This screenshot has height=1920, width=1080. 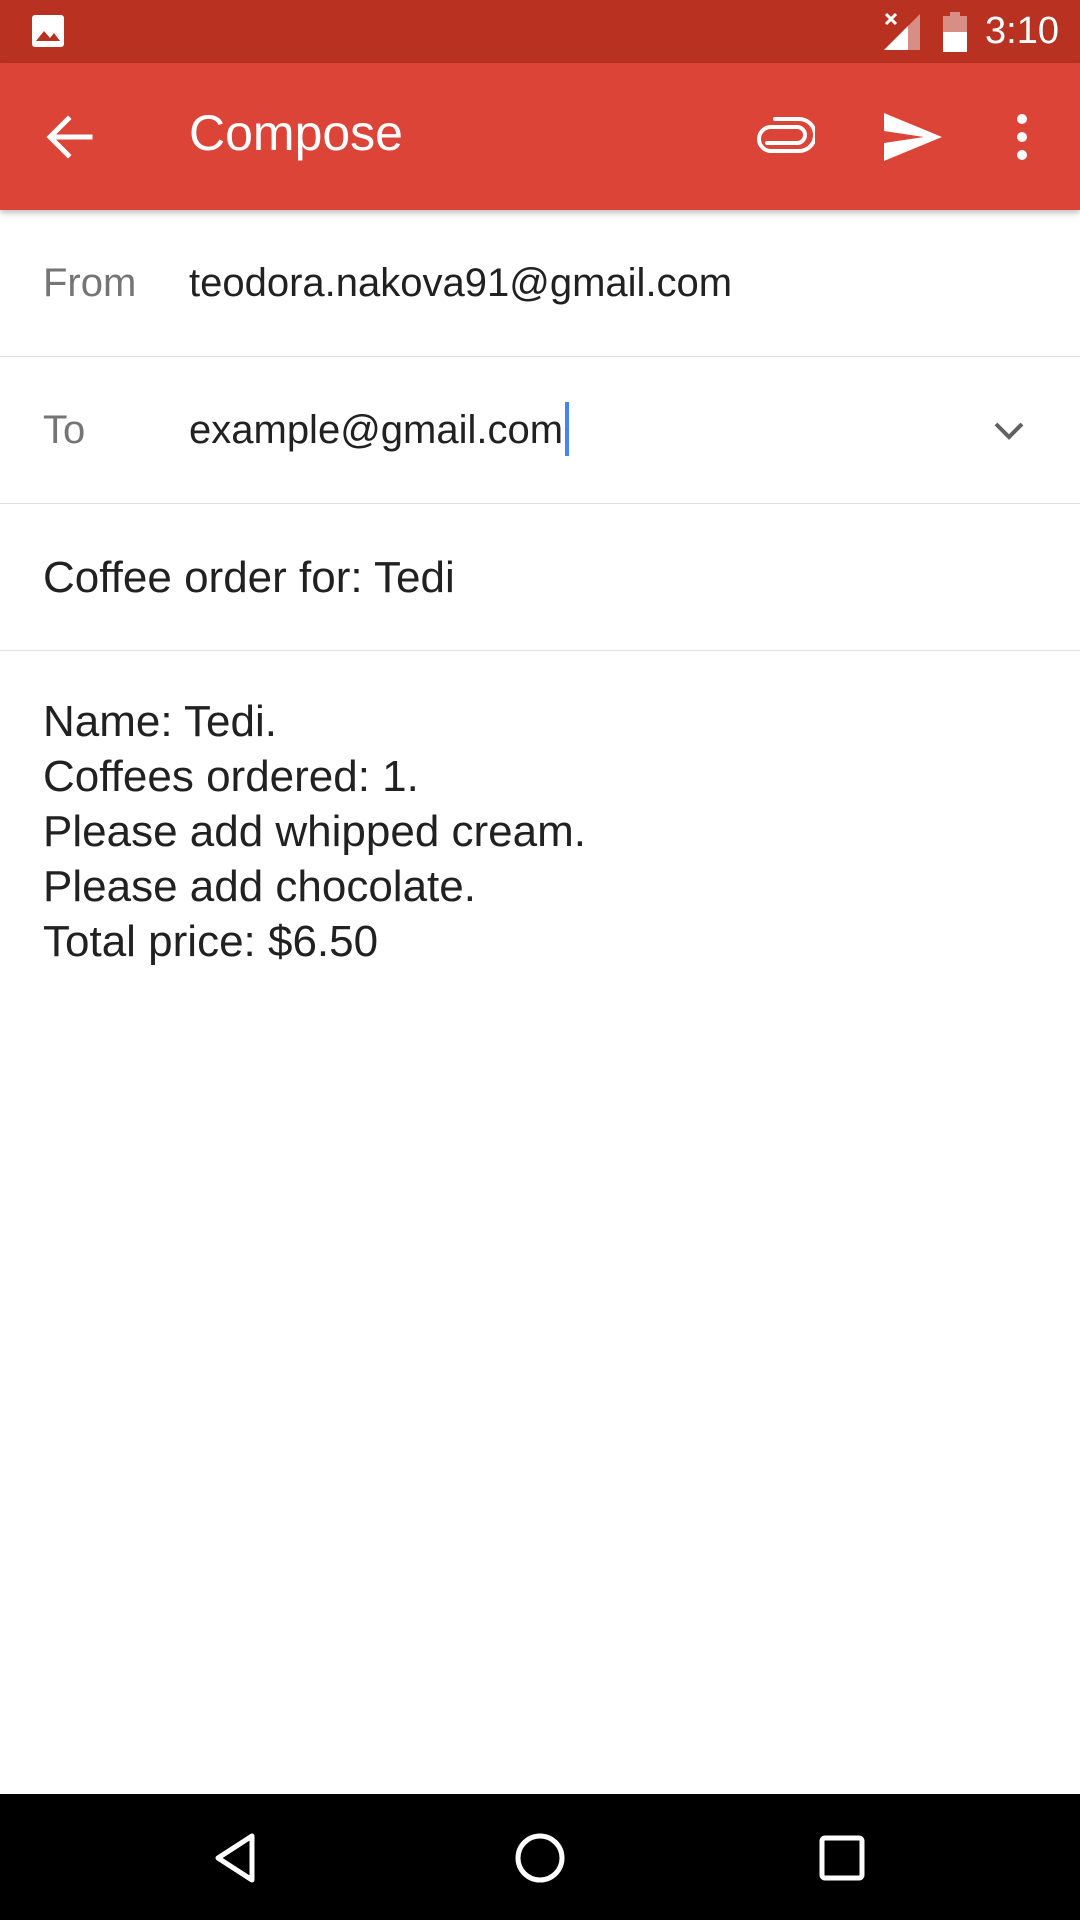 What do you see at coordinates (70, 137) in the screenshot?
I see `back-arrow-icon` at bounding box center [70, 137].